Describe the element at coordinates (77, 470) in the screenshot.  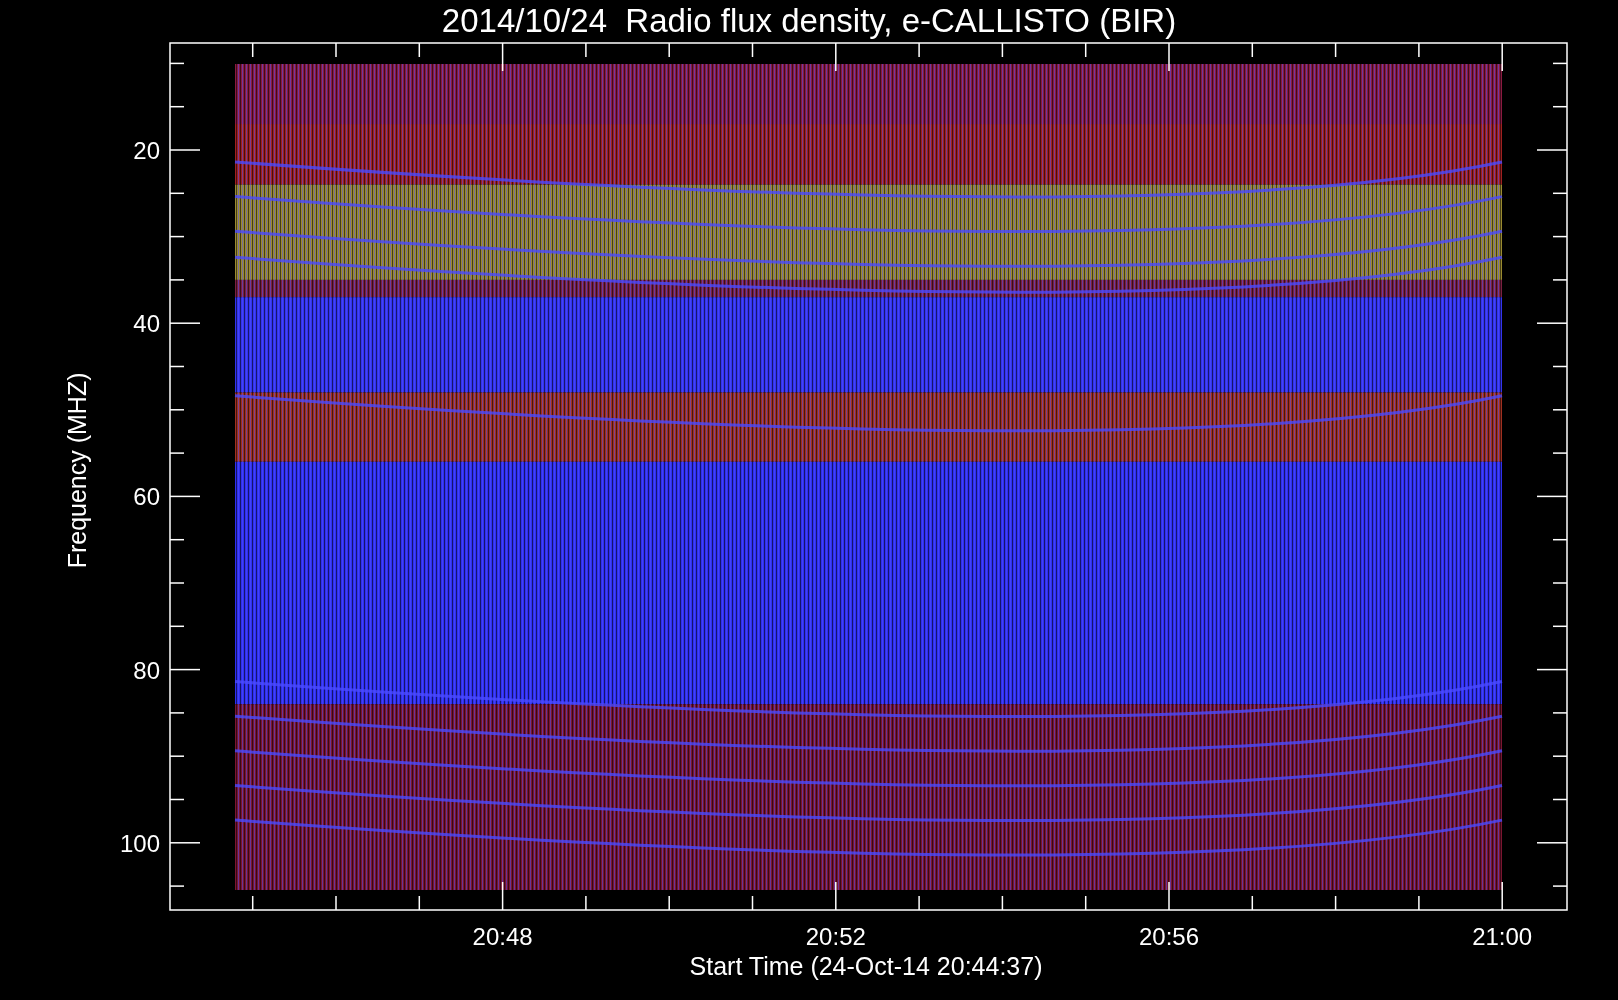
I see `y-axis-label: Frequency (MHZ)` at that location.